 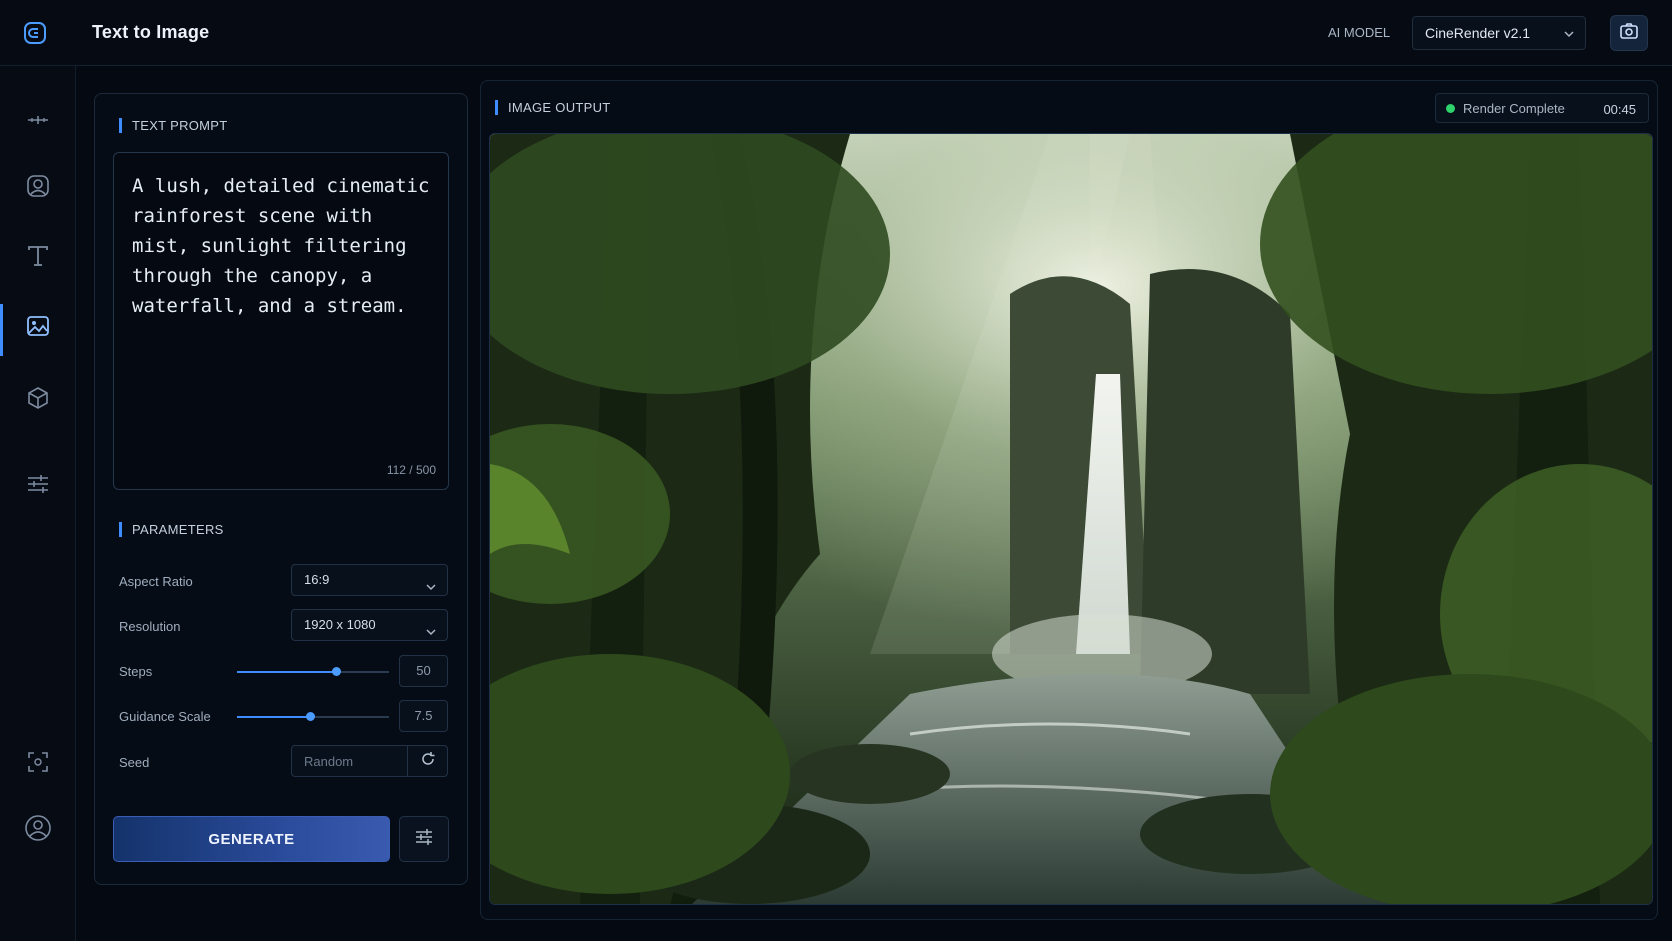 What do you see at coordinates (423, 716) in the screenshot?
I see `guidance-value: 7.5` at bounding box center [423, 716].